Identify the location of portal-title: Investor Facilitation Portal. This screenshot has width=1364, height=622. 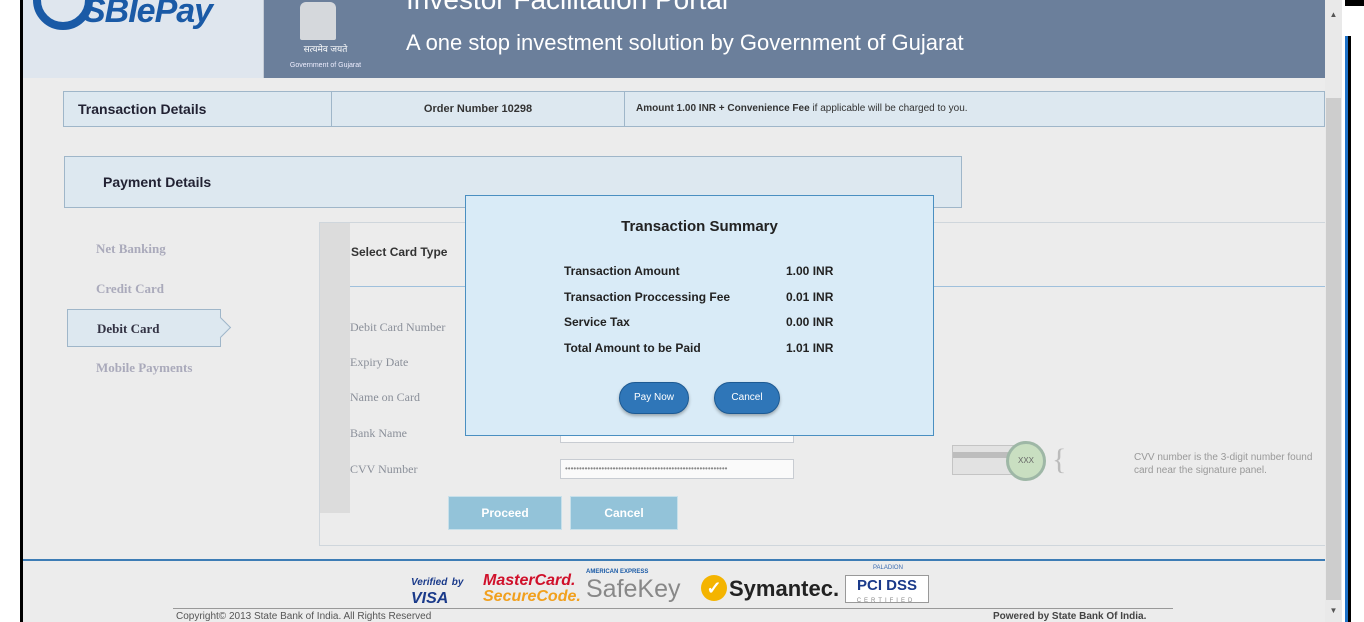
(567, 8).